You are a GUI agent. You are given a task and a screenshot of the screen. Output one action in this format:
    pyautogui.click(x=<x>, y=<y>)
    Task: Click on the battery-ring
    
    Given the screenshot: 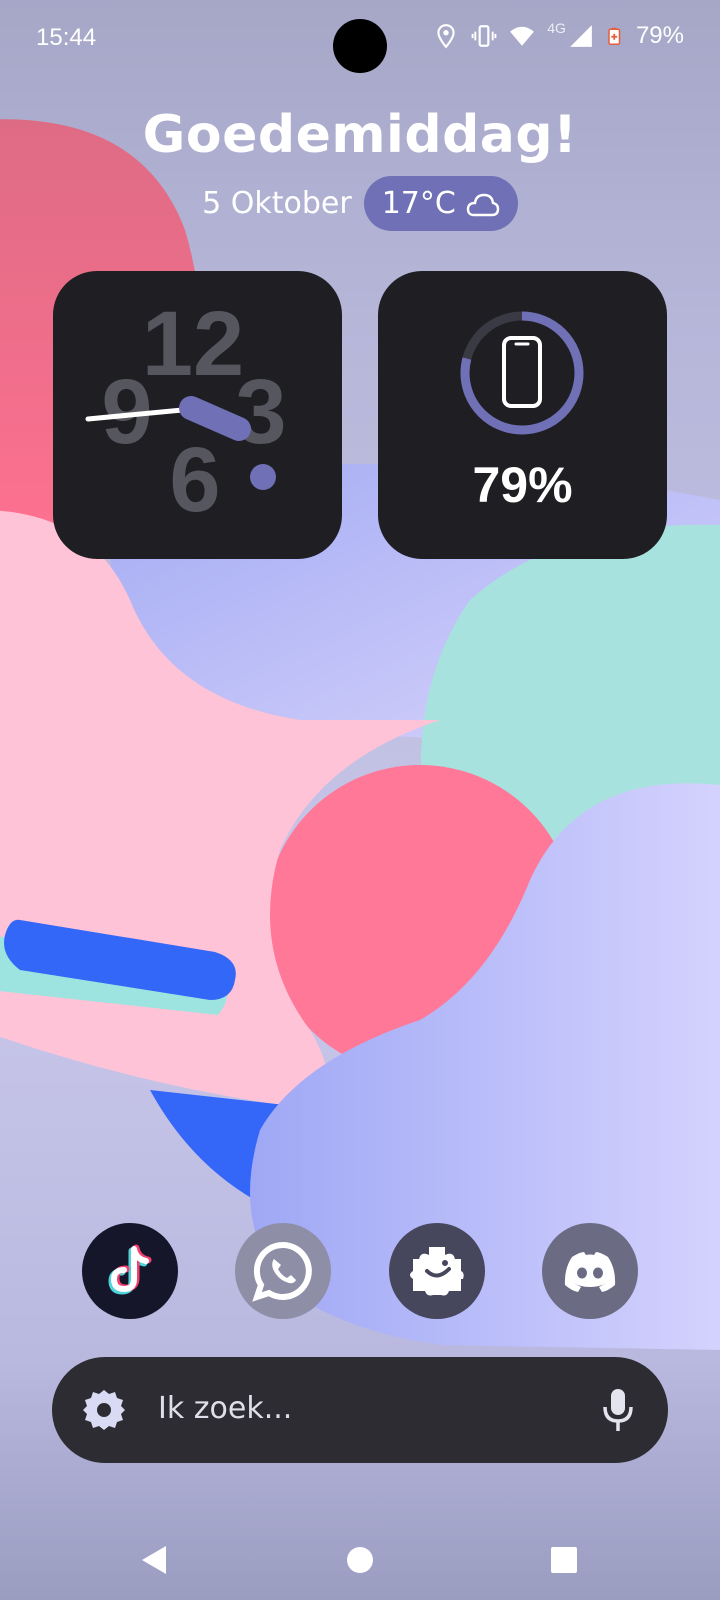 What is the action you would take?
    pyautogui.click(x=522, y=373)
    